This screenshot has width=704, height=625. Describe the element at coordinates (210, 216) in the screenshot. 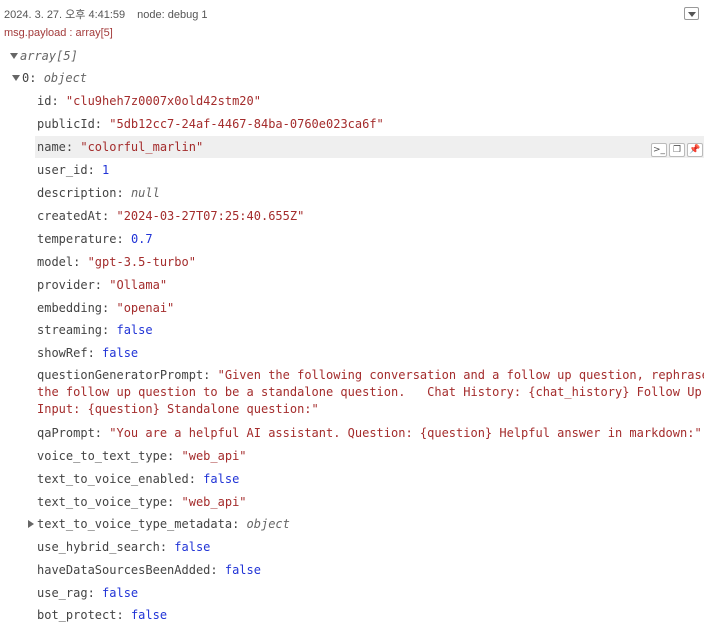

I see `string-value: "2024-03-27T07:25:40.655Z"` at that location.